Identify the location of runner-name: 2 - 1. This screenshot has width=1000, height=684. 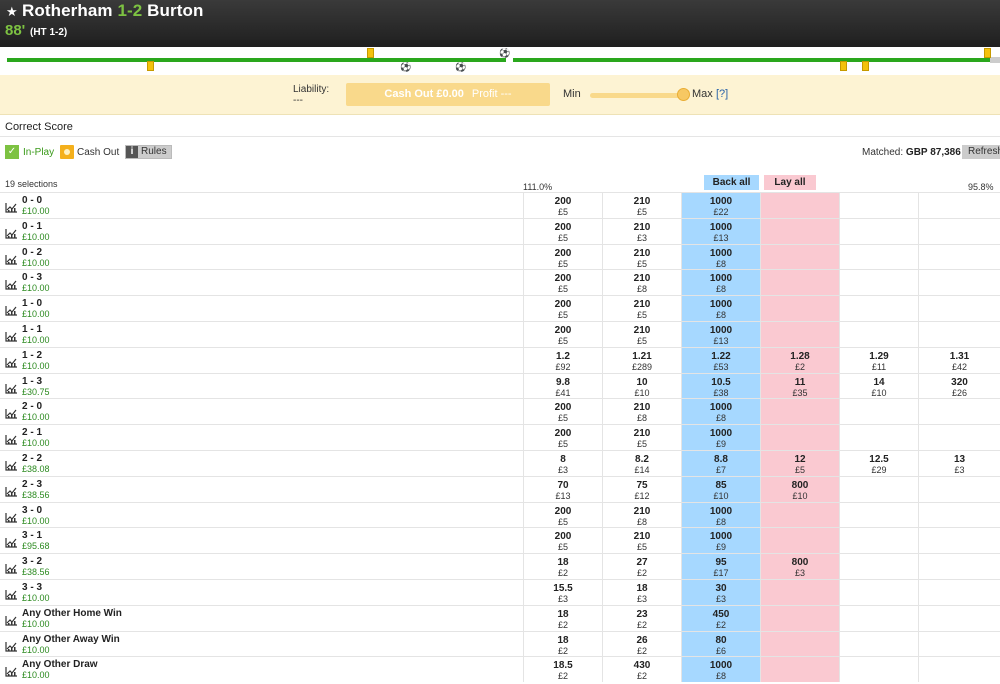
(32, 432).